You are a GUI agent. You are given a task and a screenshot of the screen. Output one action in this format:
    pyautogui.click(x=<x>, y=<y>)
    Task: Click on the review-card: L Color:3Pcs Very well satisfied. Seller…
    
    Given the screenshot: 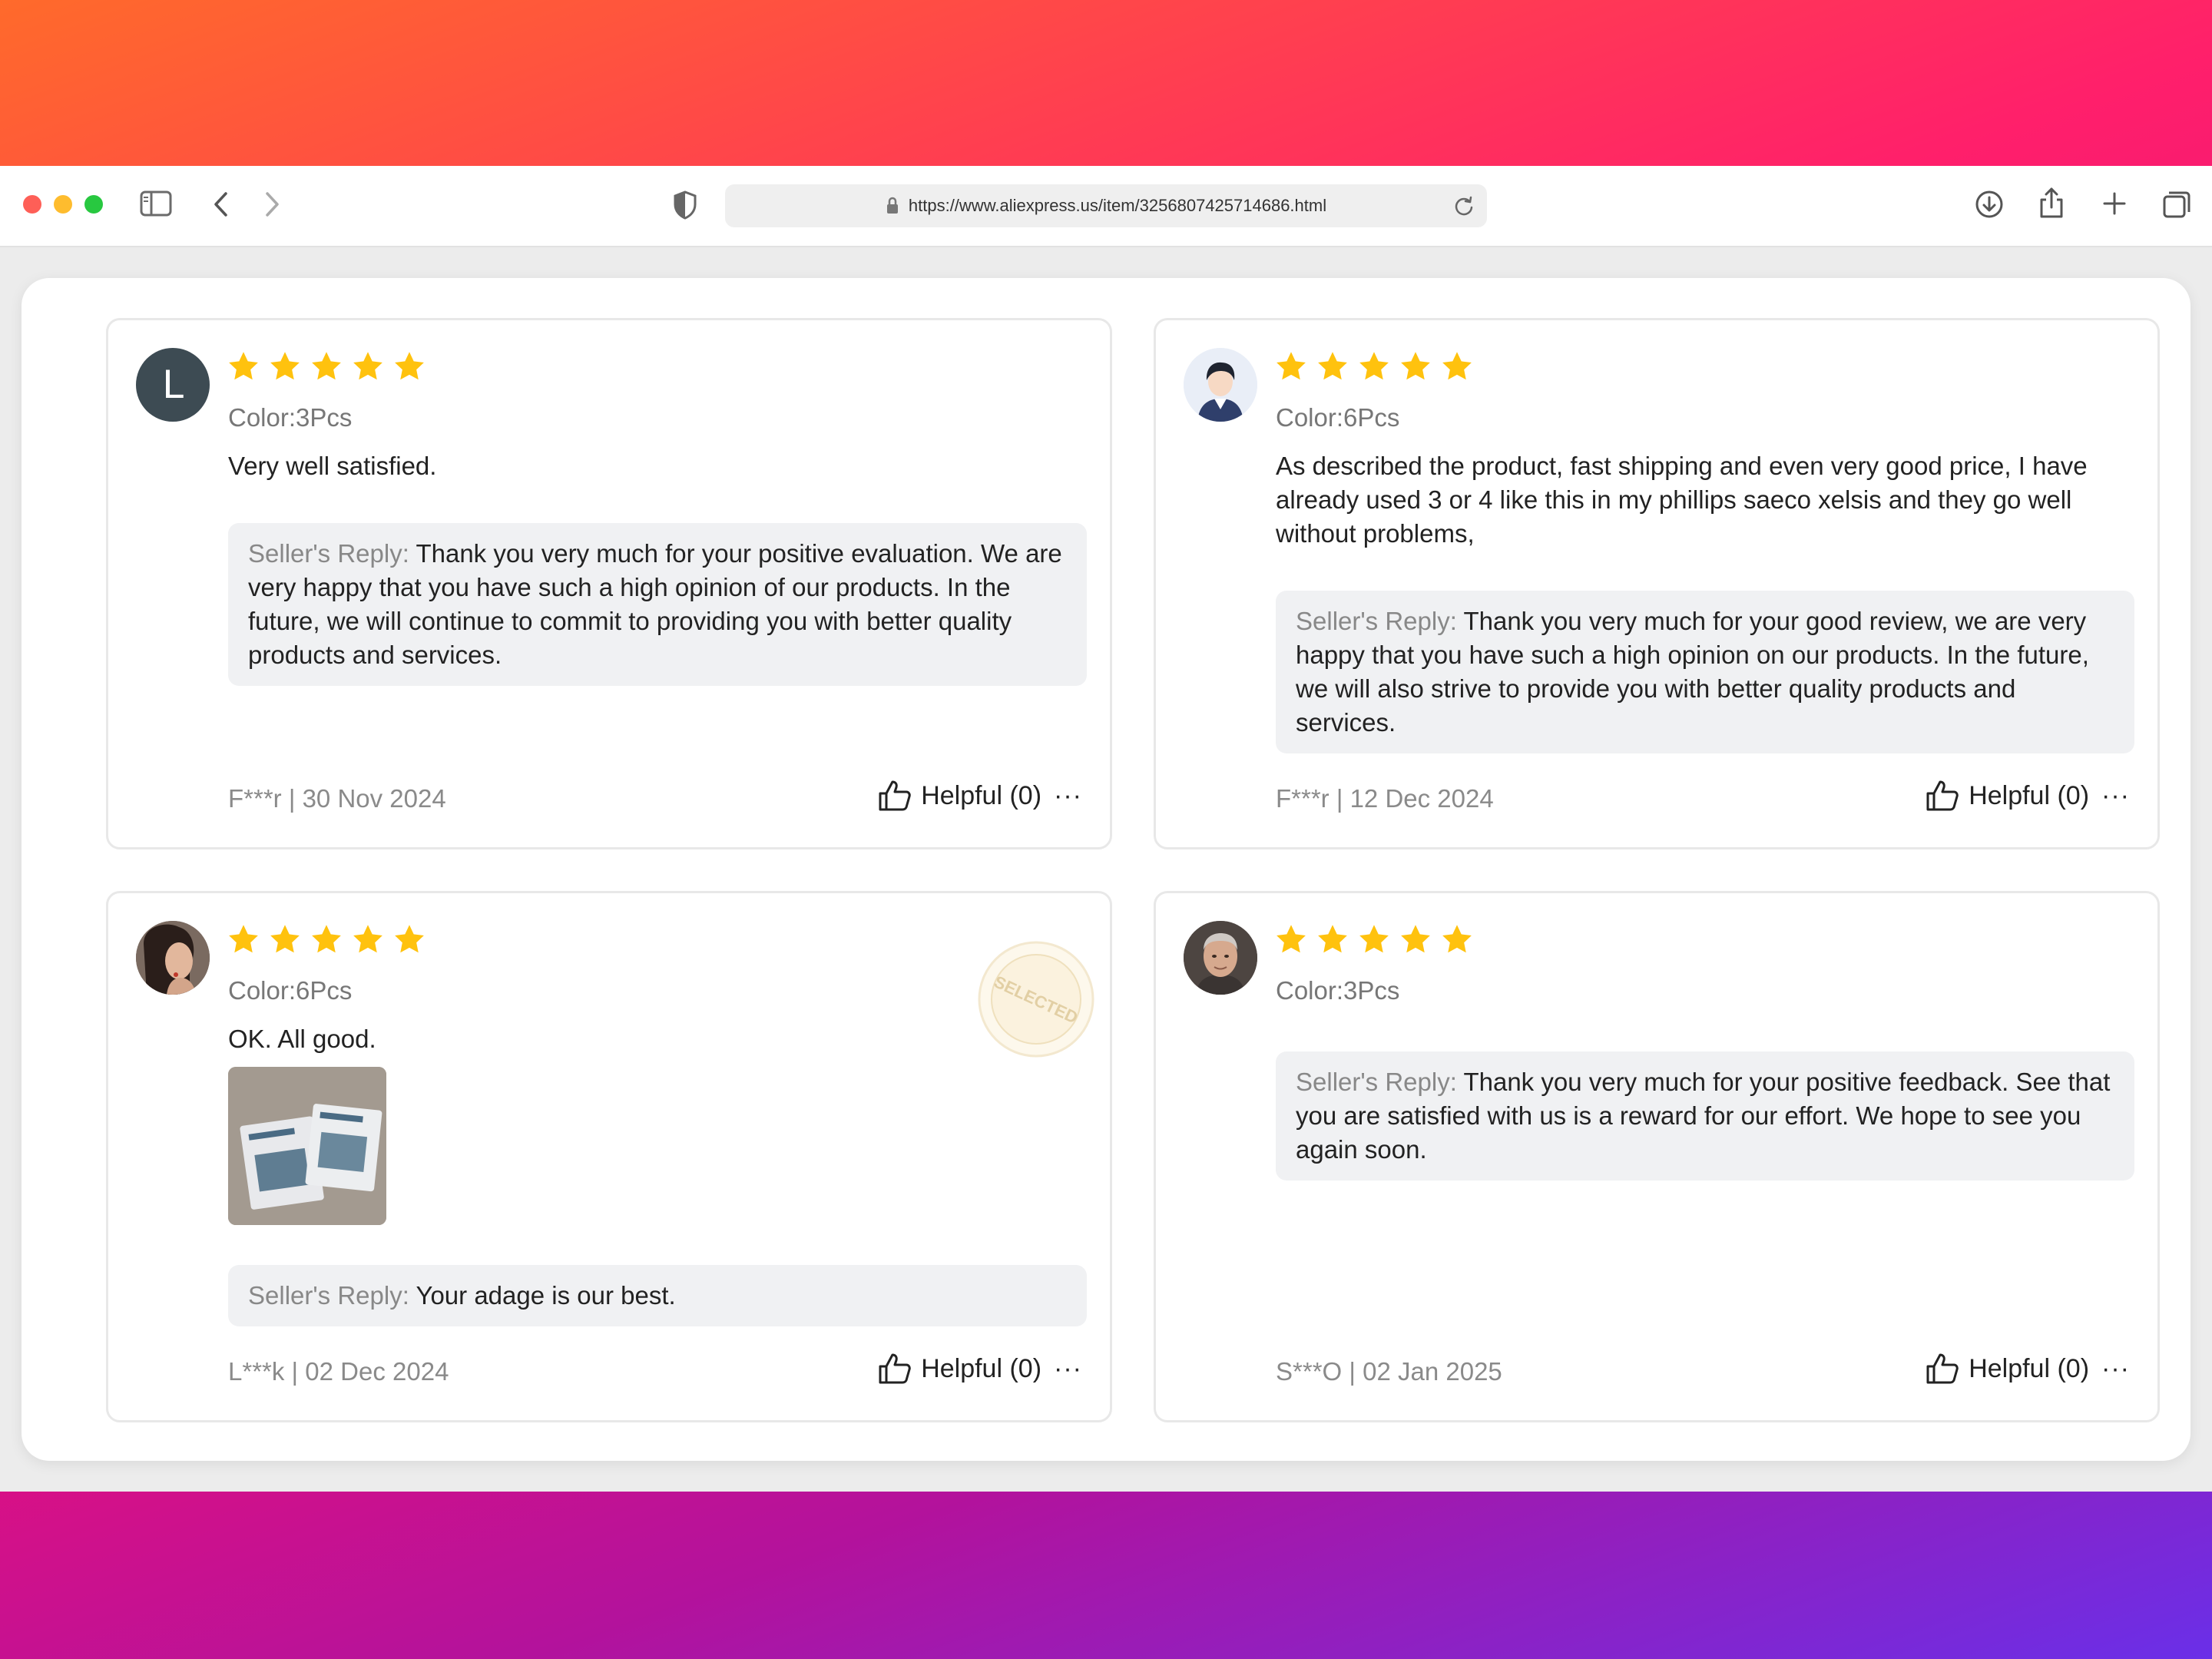 What is the action you would take?
    pyautogui.click(x=609, y=583)
    